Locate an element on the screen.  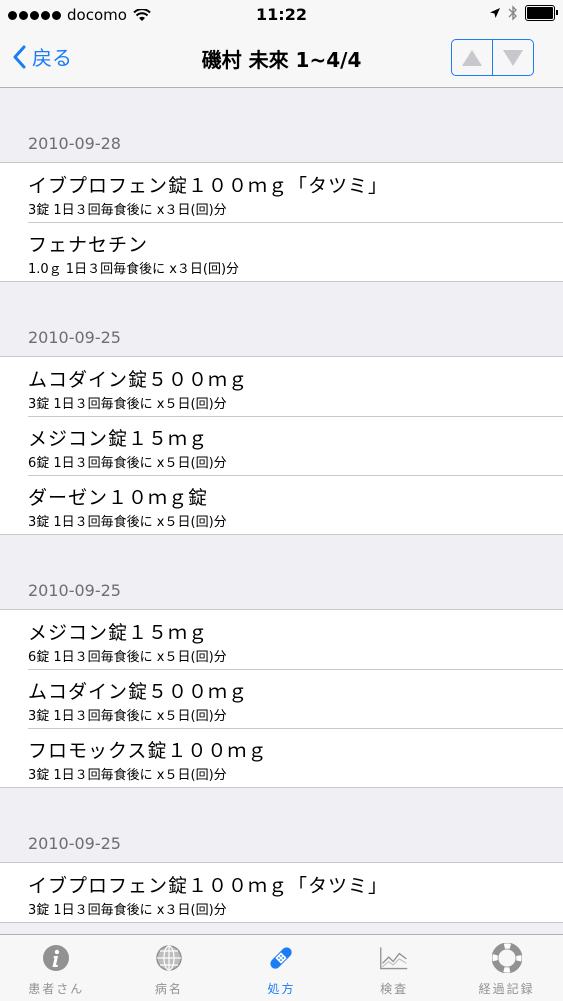
tab-label: 患者さん is located at coordinates (56, 989).